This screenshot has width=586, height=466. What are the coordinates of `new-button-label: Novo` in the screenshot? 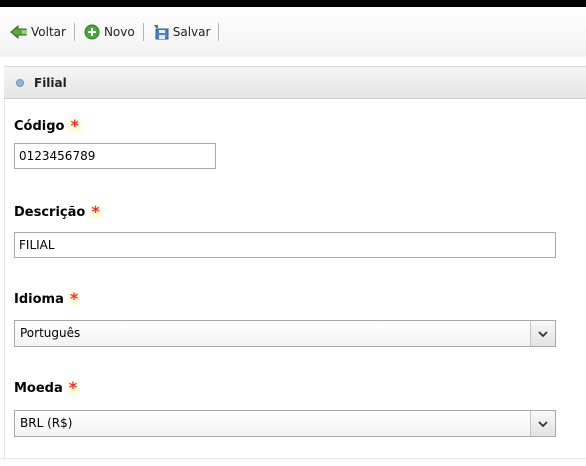 It's located at (119, 32).